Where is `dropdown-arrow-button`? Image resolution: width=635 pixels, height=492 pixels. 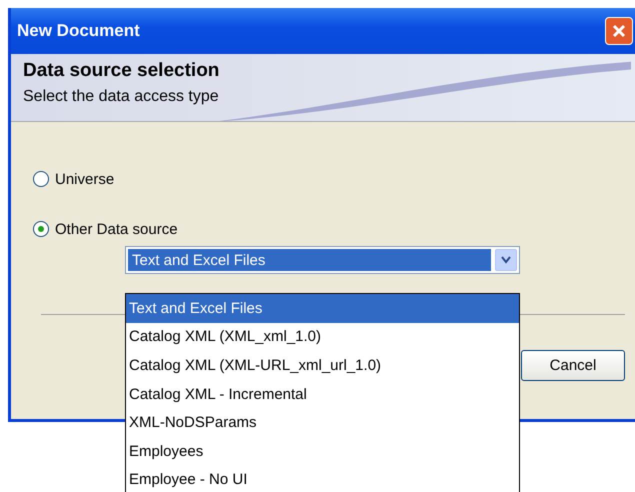
dropdown-arrow-button is located at coordinates (506, 260).